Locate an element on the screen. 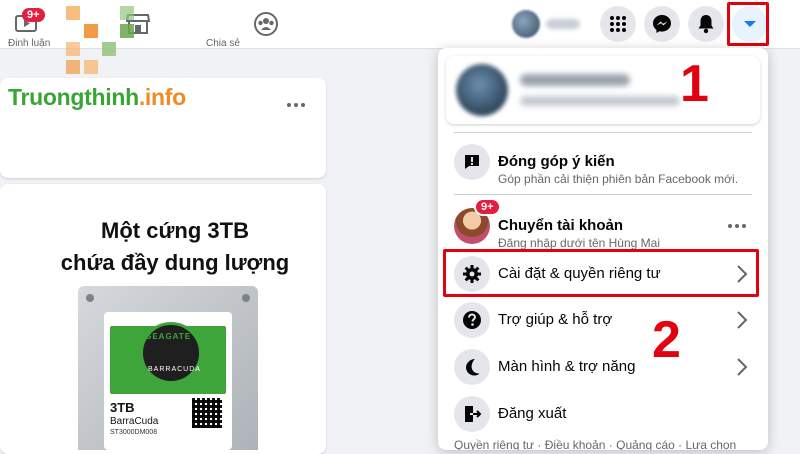  grid-menu-icon is located at coordinates (618, 24).